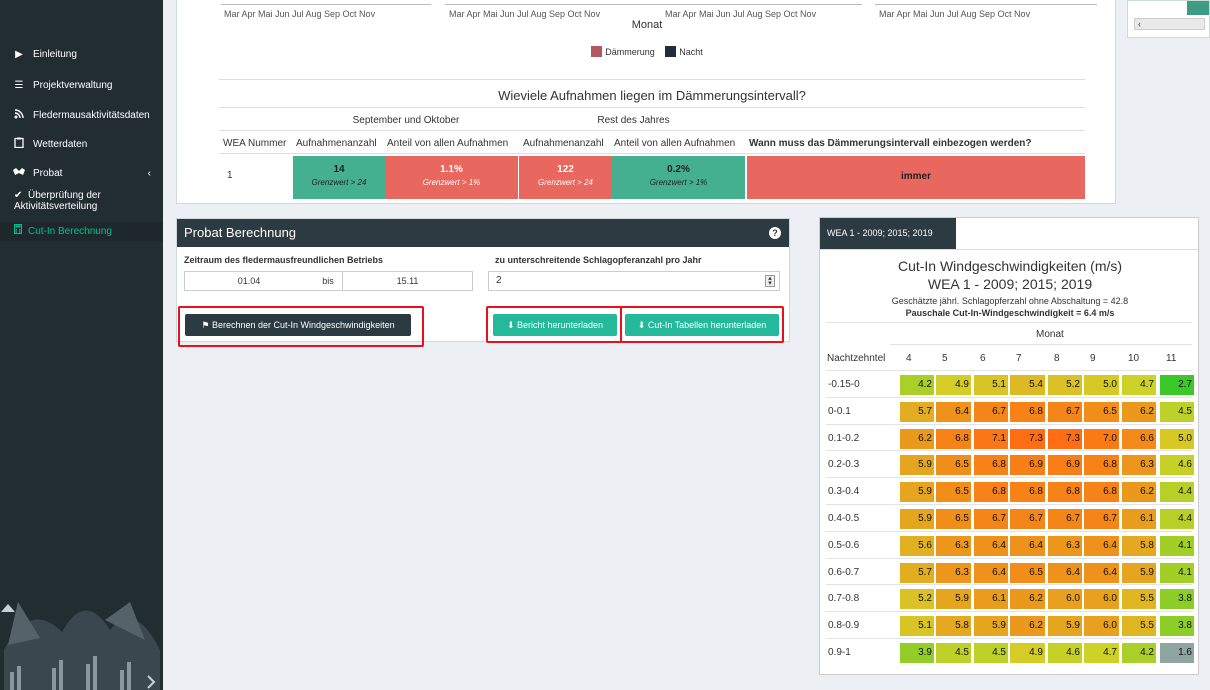 The width and height of the screenshot is (1210, 690). I want to click on teal-block, so click(1198, 8).